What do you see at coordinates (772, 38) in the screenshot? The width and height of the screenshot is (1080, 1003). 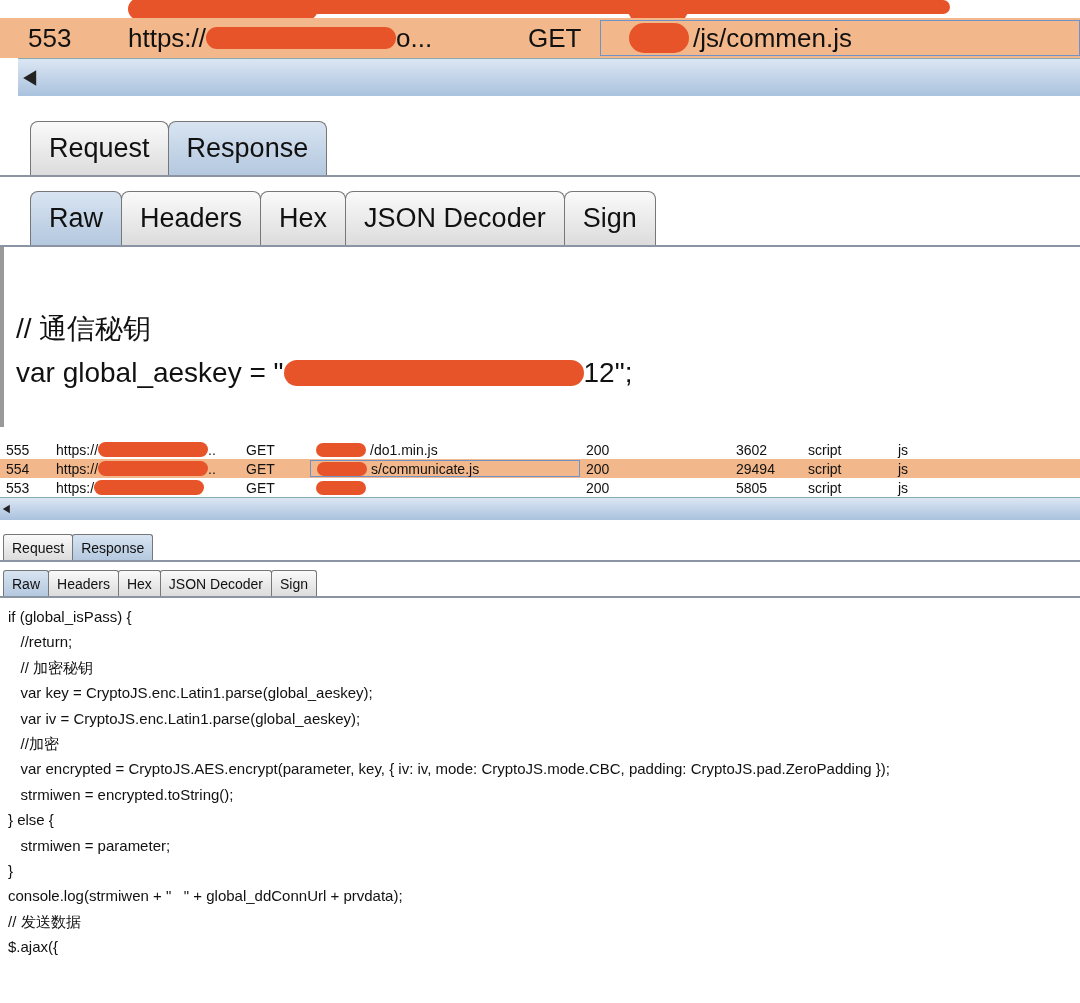 I see `path-text: /js/commen.js` at bounding box center [772, 38].